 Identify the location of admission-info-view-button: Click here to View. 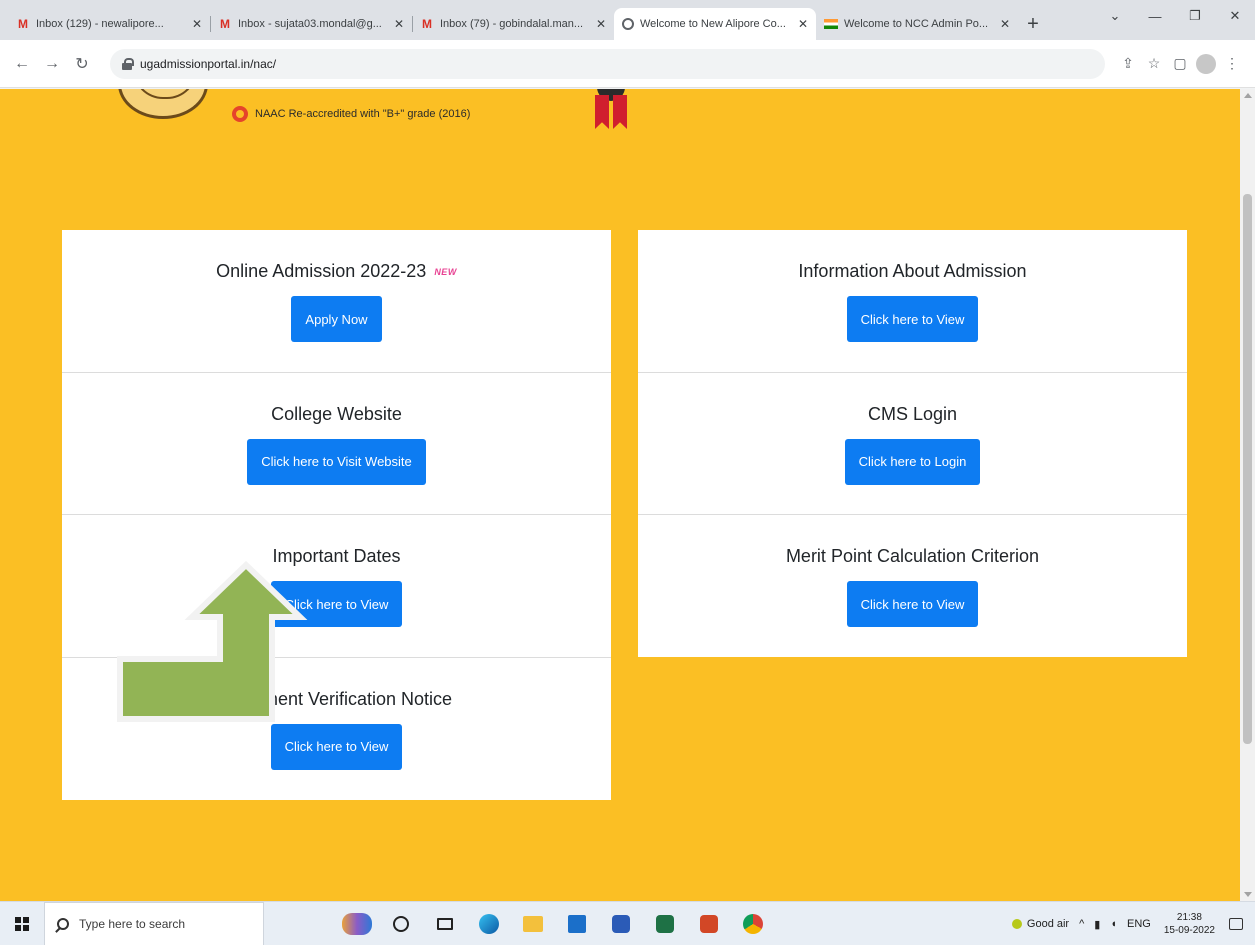
(912, 319).